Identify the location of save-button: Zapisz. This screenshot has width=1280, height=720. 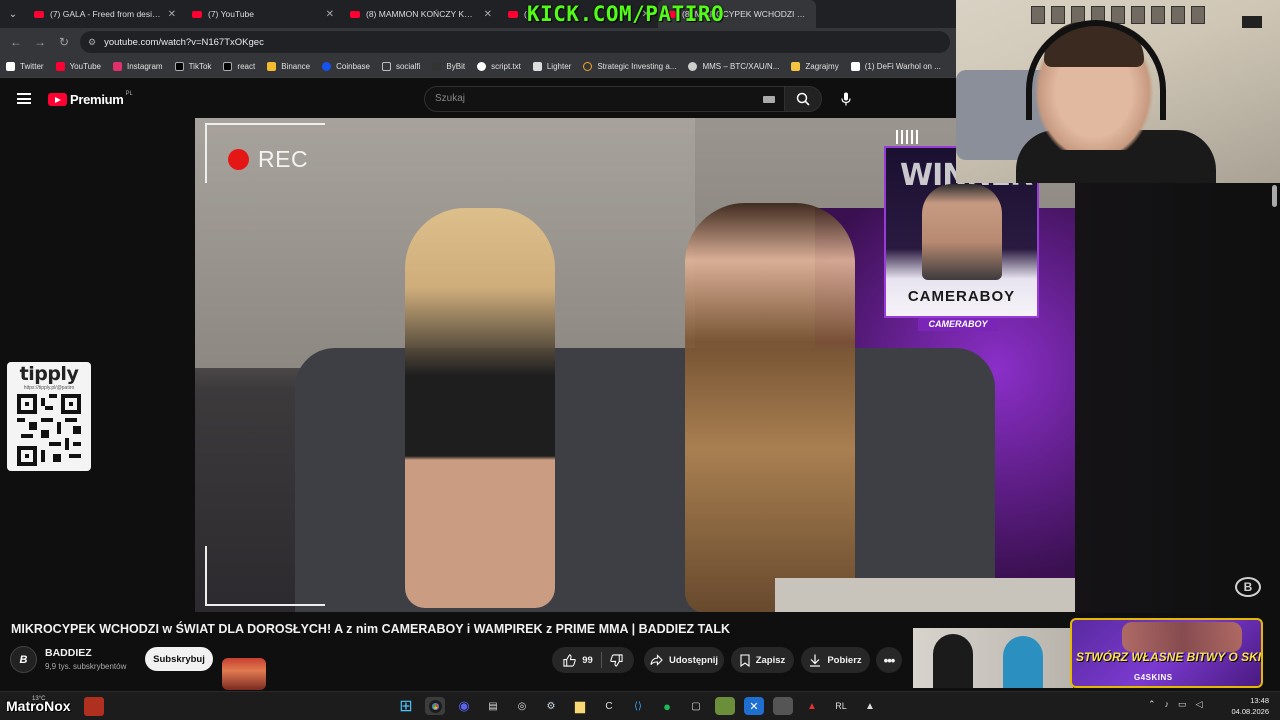
(762, 660).